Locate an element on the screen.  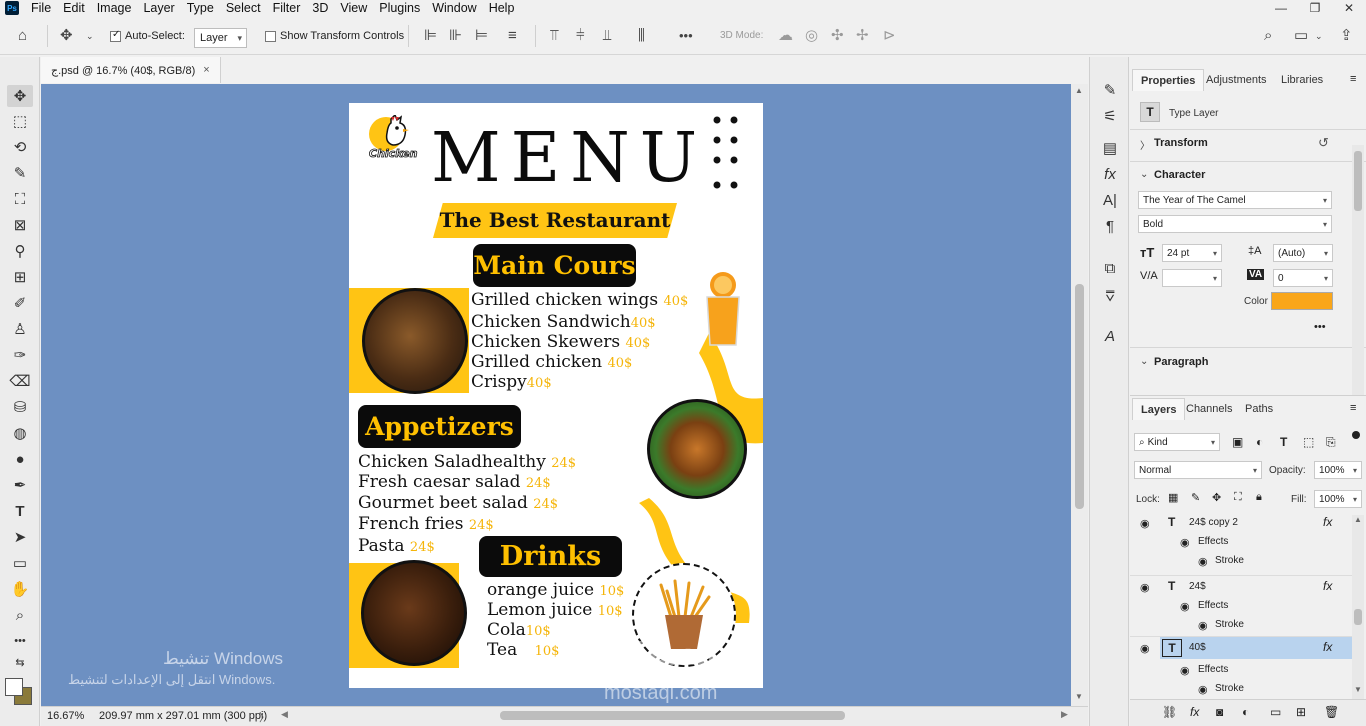
character-section-title: Character is located at coordinates (1179, 175).